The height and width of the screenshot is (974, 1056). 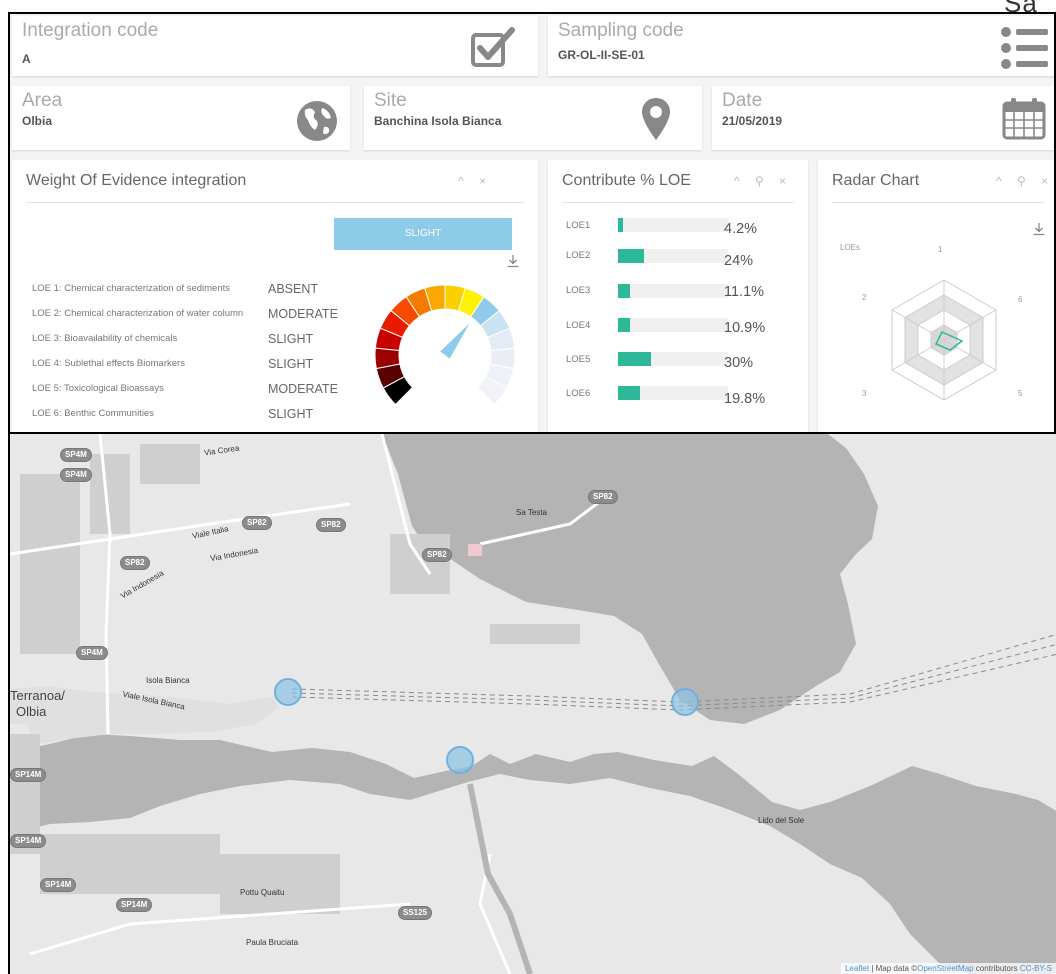 What do you see at coordinates (857, 968) in the screenshot?
I see `leaflet-link: Leaflet` at bounding box center [857, 968].